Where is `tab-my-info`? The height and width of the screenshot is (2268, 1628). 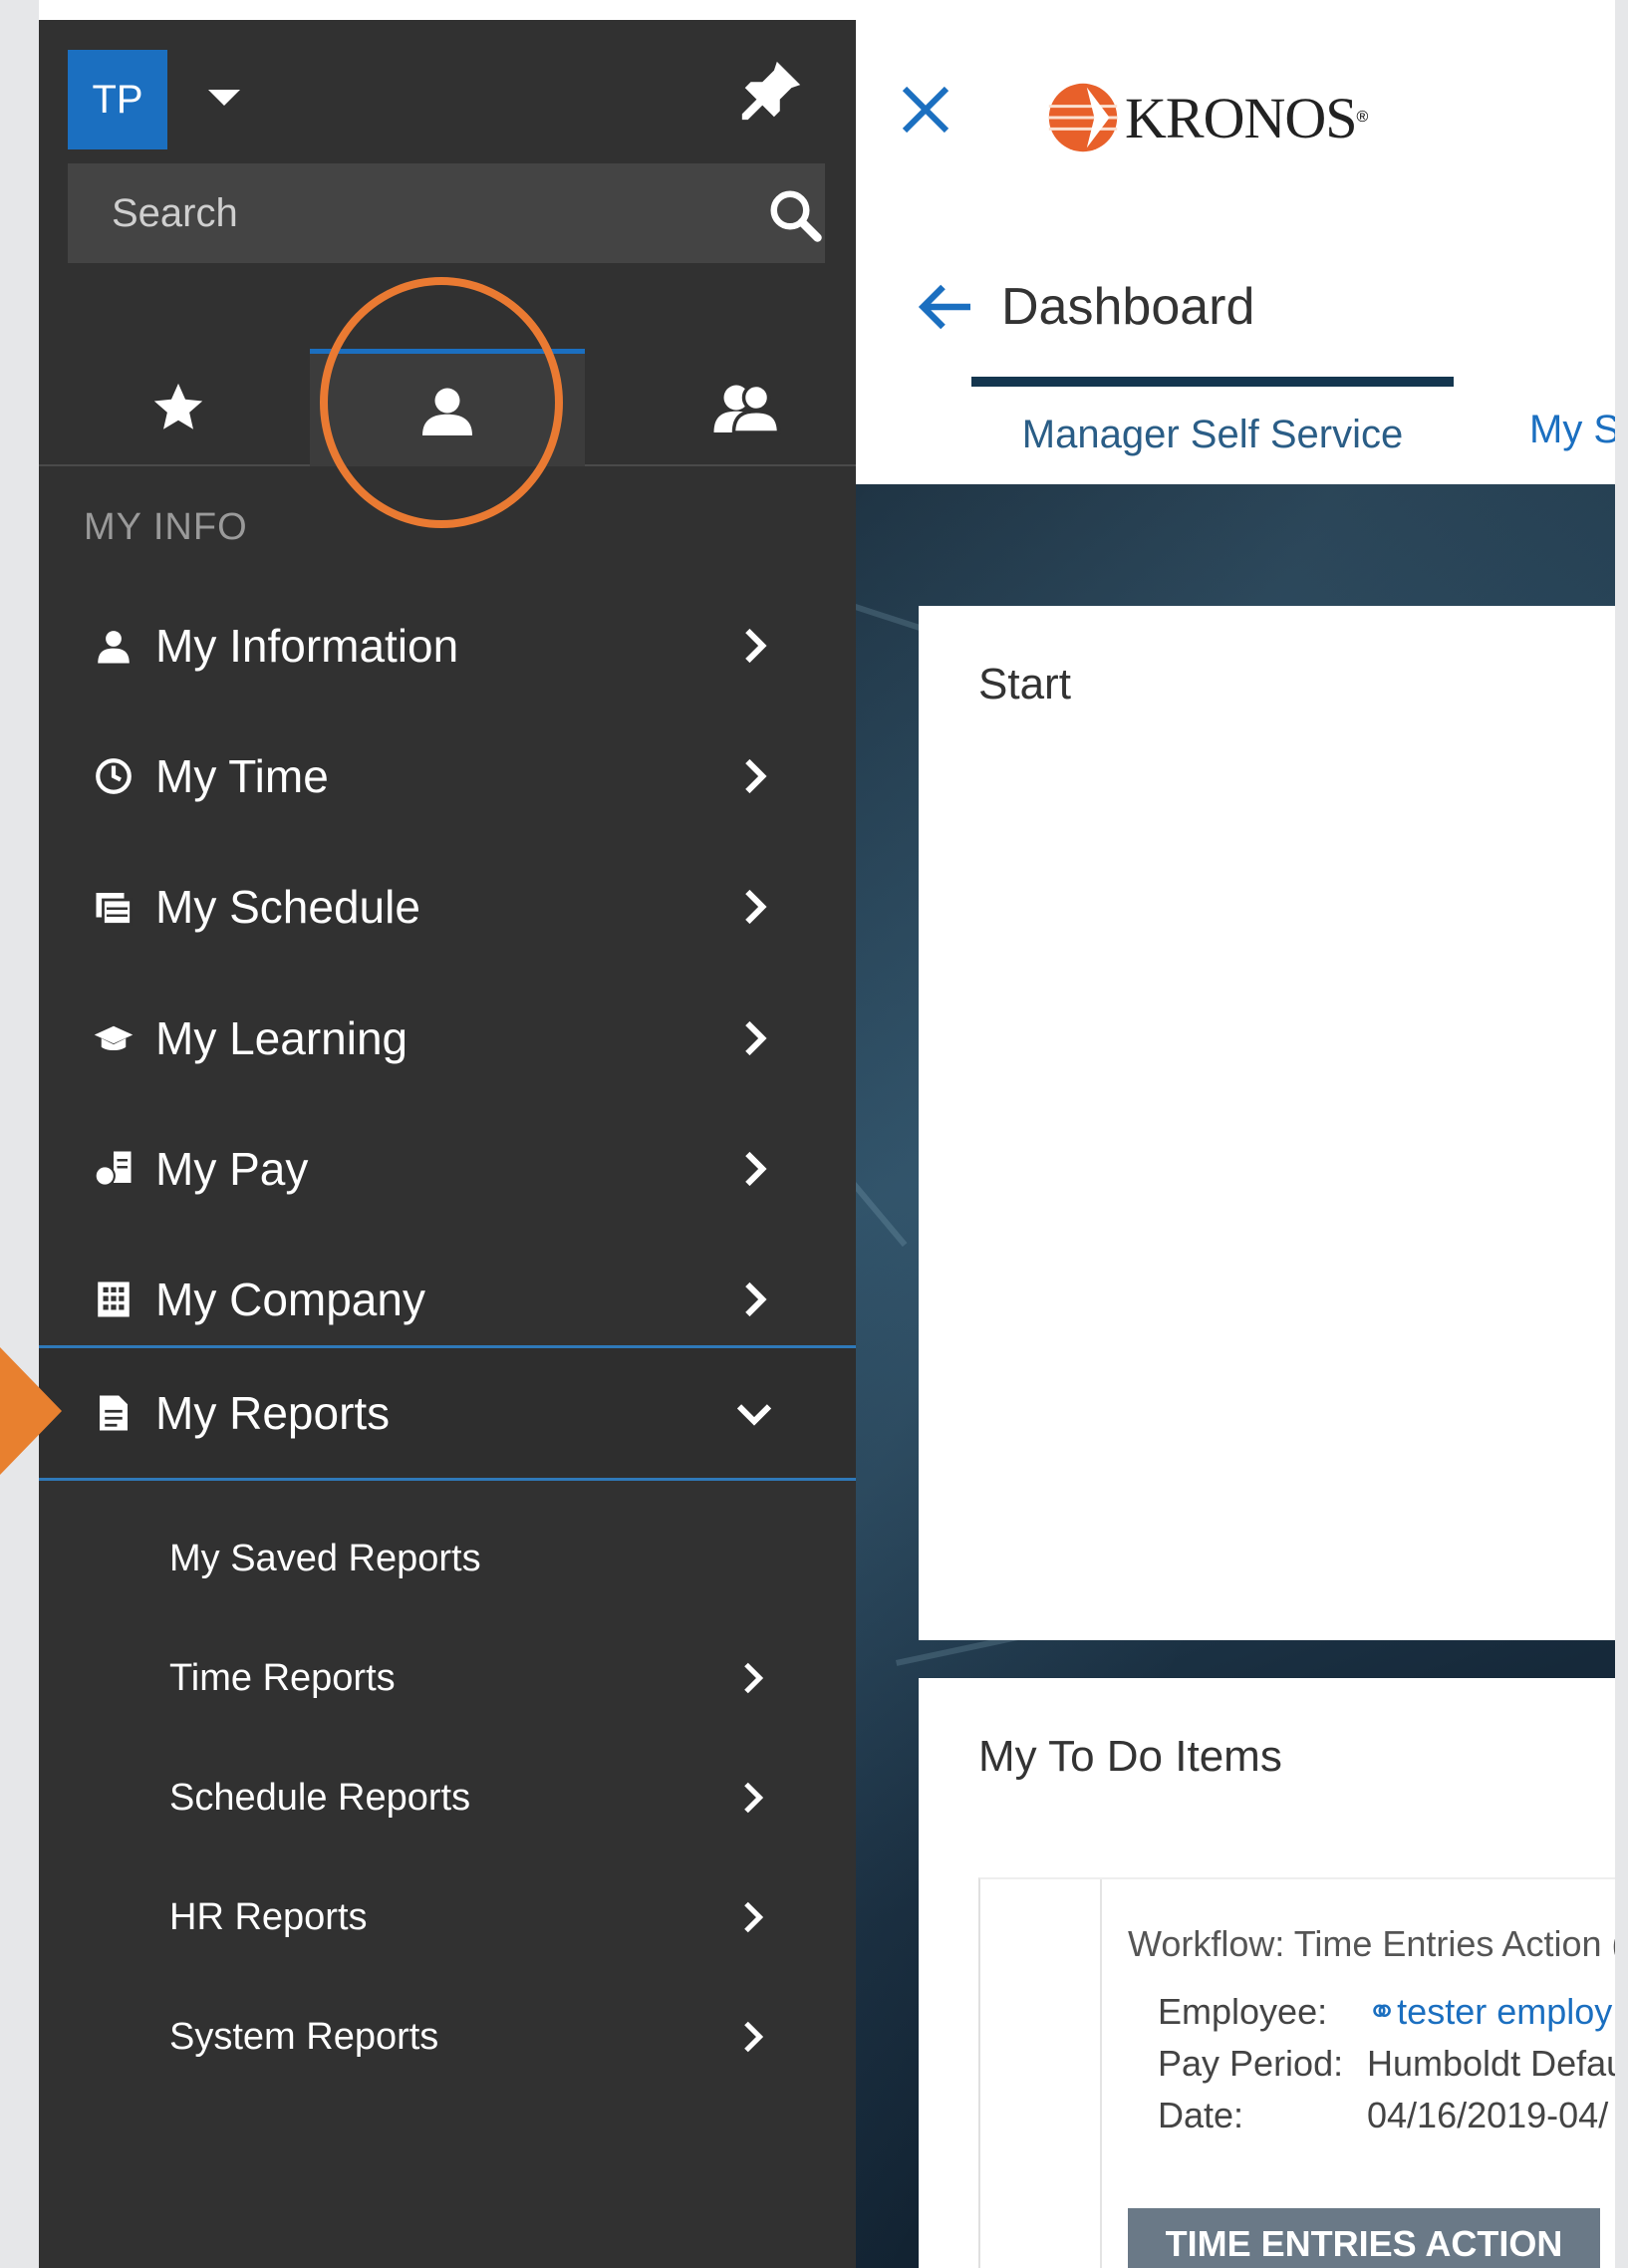 tab-my-info is located at coordinates (447, 408).